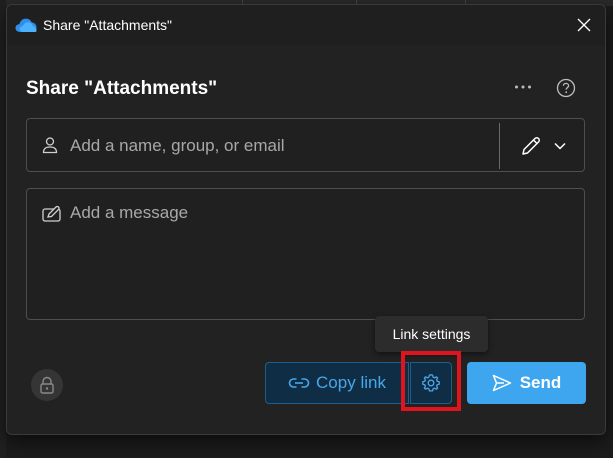 The image size is (613, 458). I want to click on gear-icon, so click(431, 383).